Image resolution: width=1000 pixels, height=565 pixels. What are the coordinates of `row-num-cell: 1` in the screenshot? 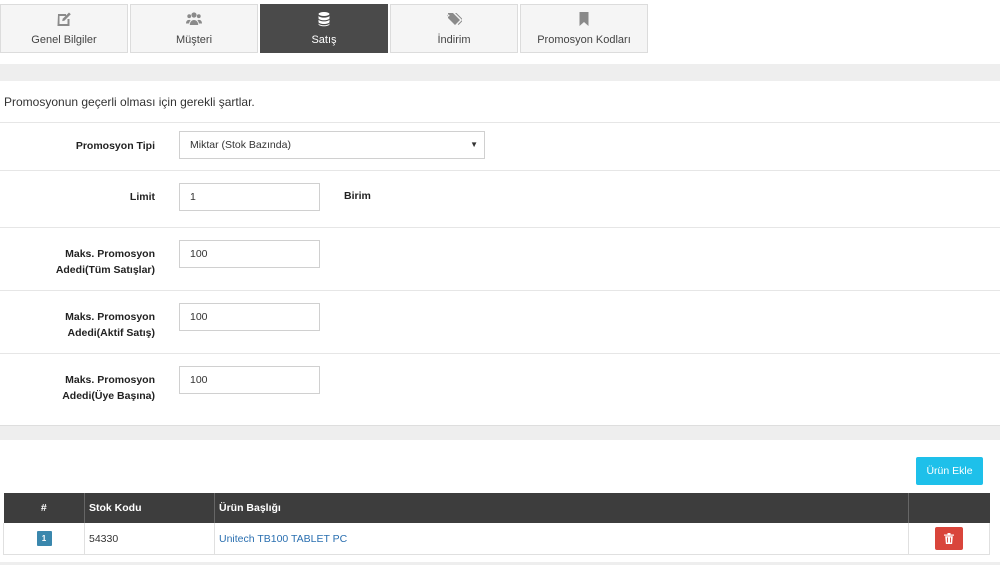 It's located at (44, 539).